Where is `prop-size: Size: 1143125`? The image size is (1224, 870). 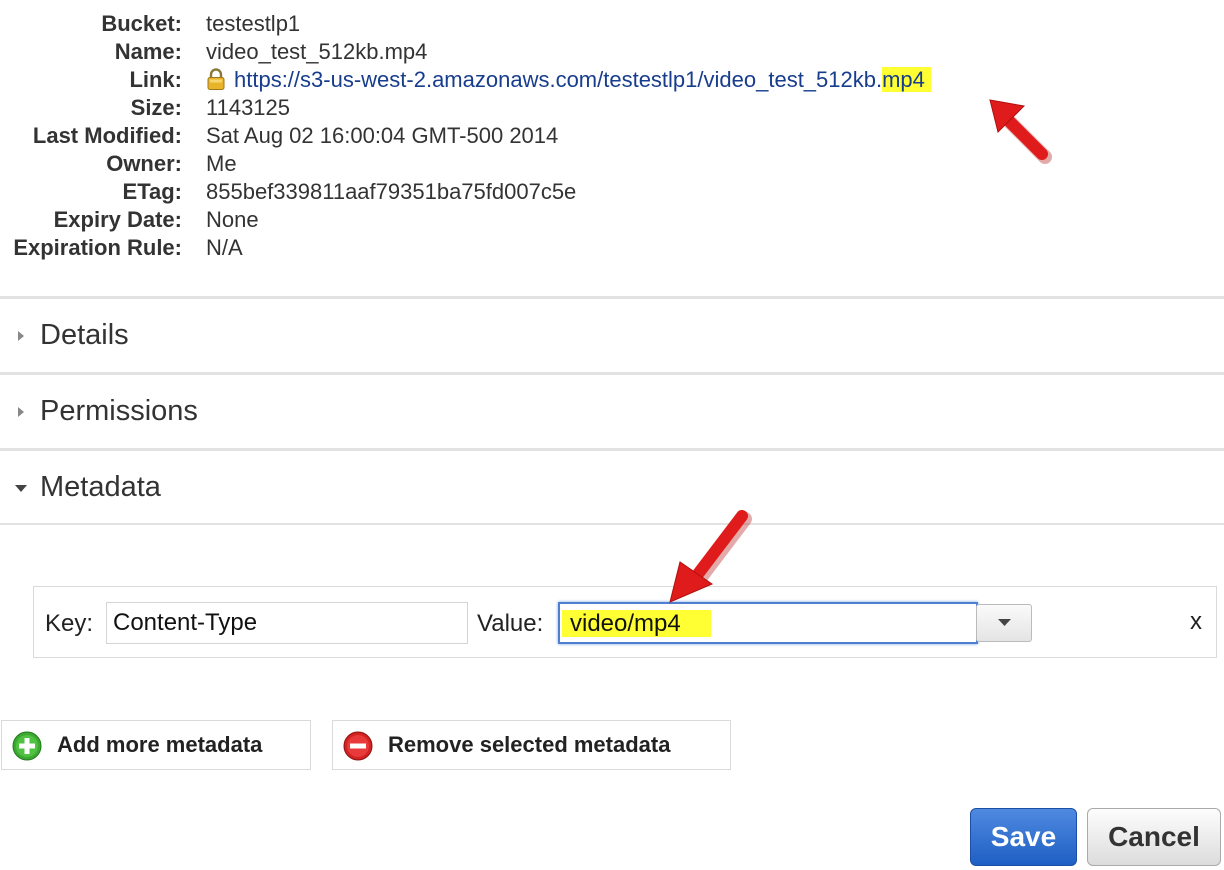
prop-size: Size: 1143125 is located at coordinates (612, 108).